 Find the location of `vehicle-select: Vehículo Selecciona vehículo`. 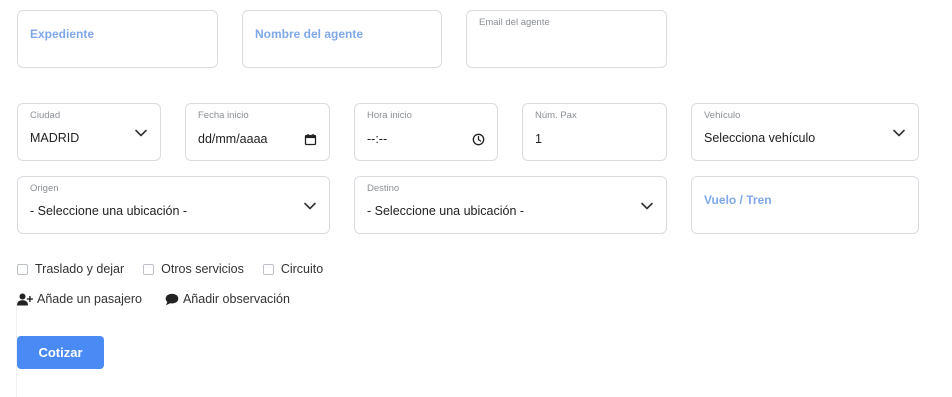

vehicle-select: Vehículo Selecciona vehículo is located at coordinates (805, 132).